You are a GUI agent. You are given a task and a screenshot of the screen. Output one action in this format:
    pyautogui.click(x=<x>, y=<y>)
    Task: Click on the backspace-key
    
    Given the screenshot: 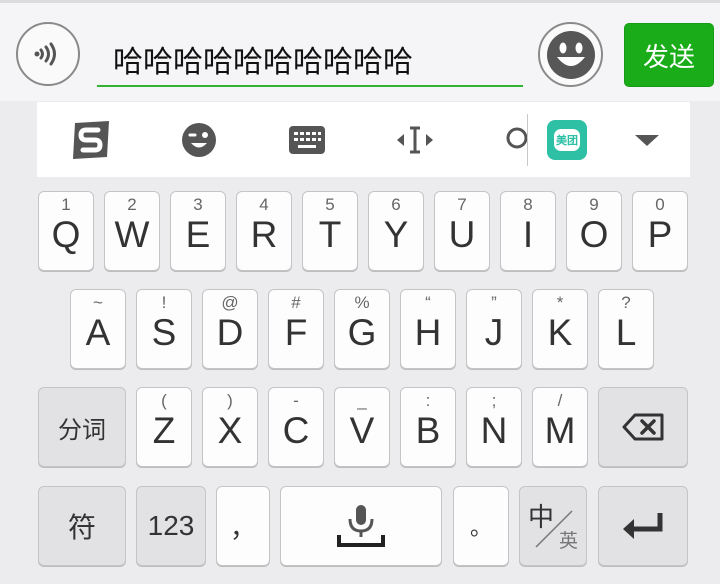 What is the action you would take?
    pyautogui.click(x=643, y=427)
    